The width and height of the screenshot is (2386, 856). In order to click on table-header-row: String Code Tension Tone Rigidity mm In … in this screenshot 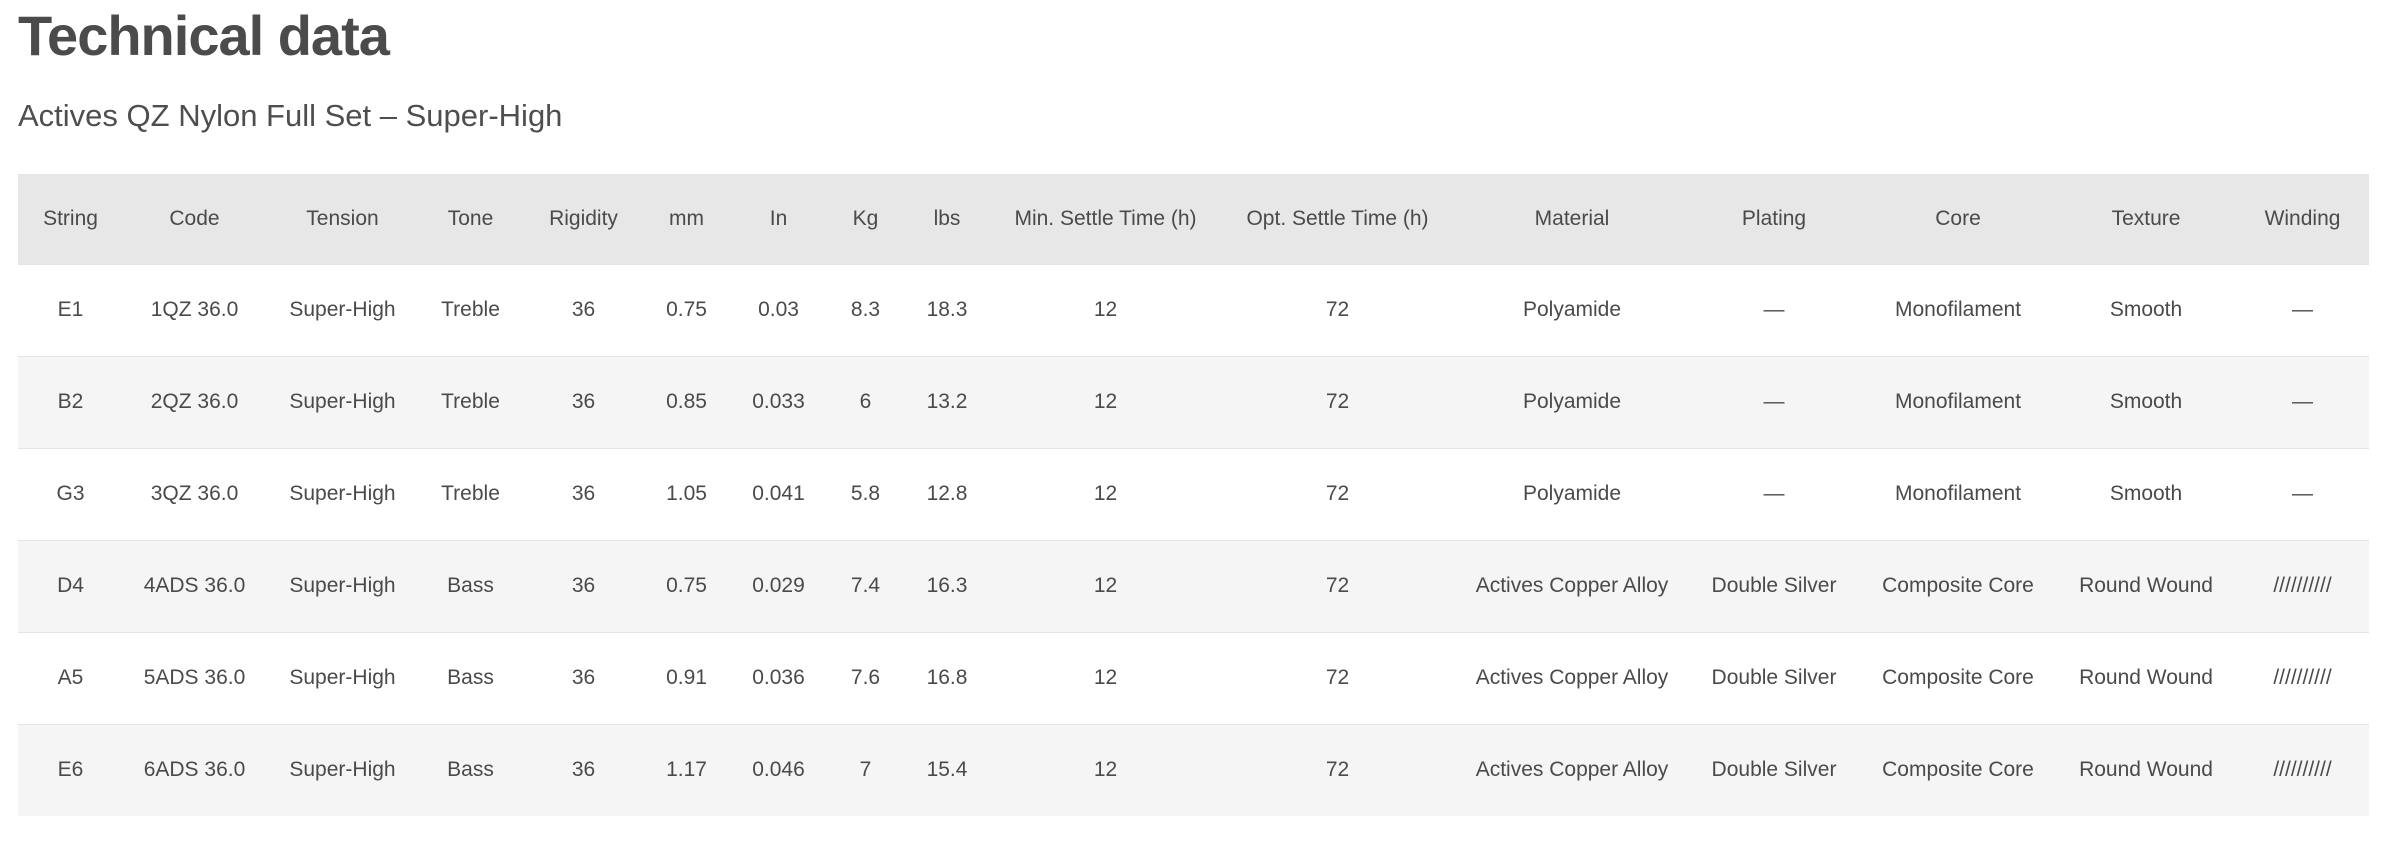, I will do `click(1193, 219)`.